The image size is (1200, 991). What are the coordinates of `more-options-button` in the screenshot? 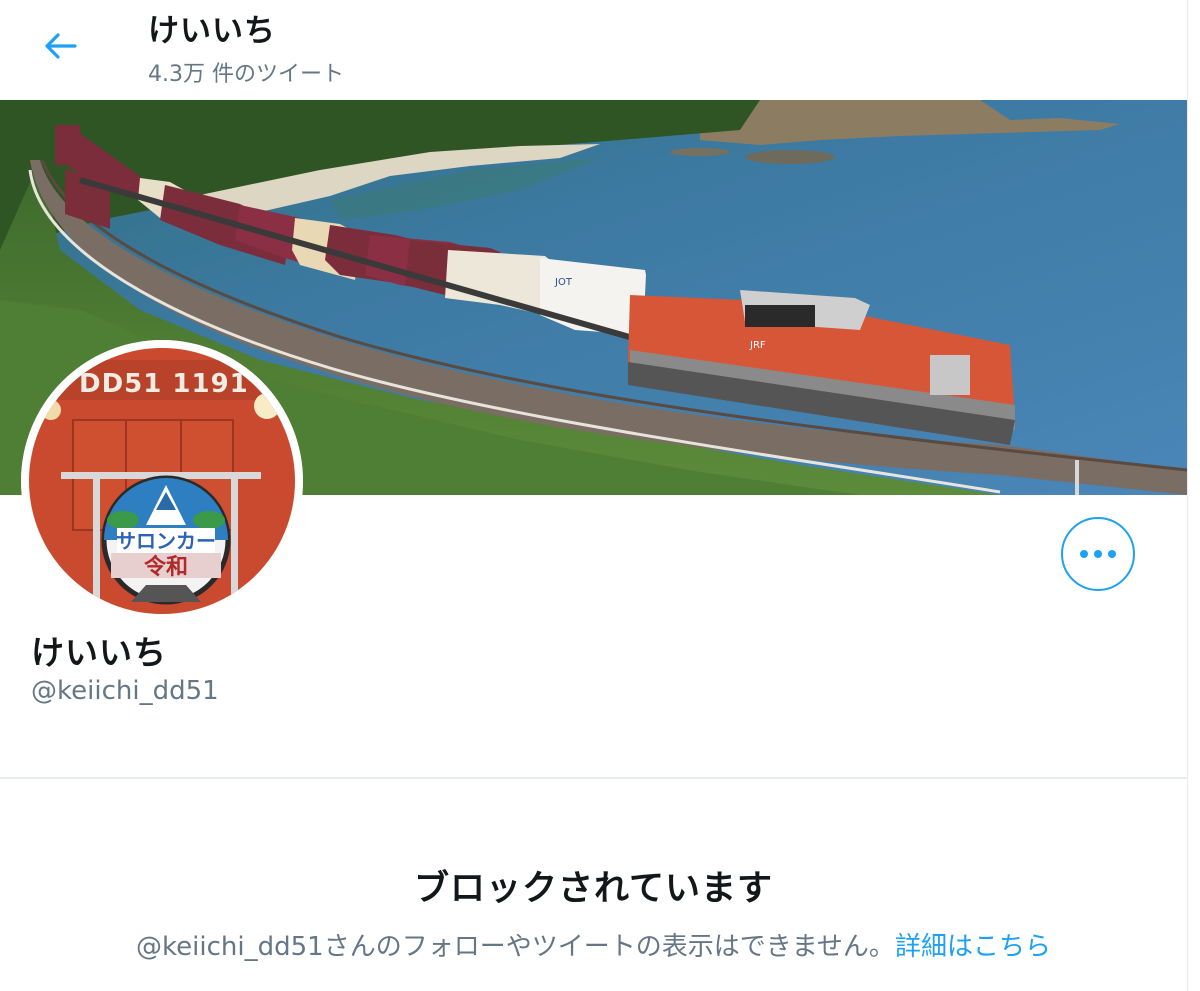 It's located at (1098, 554).